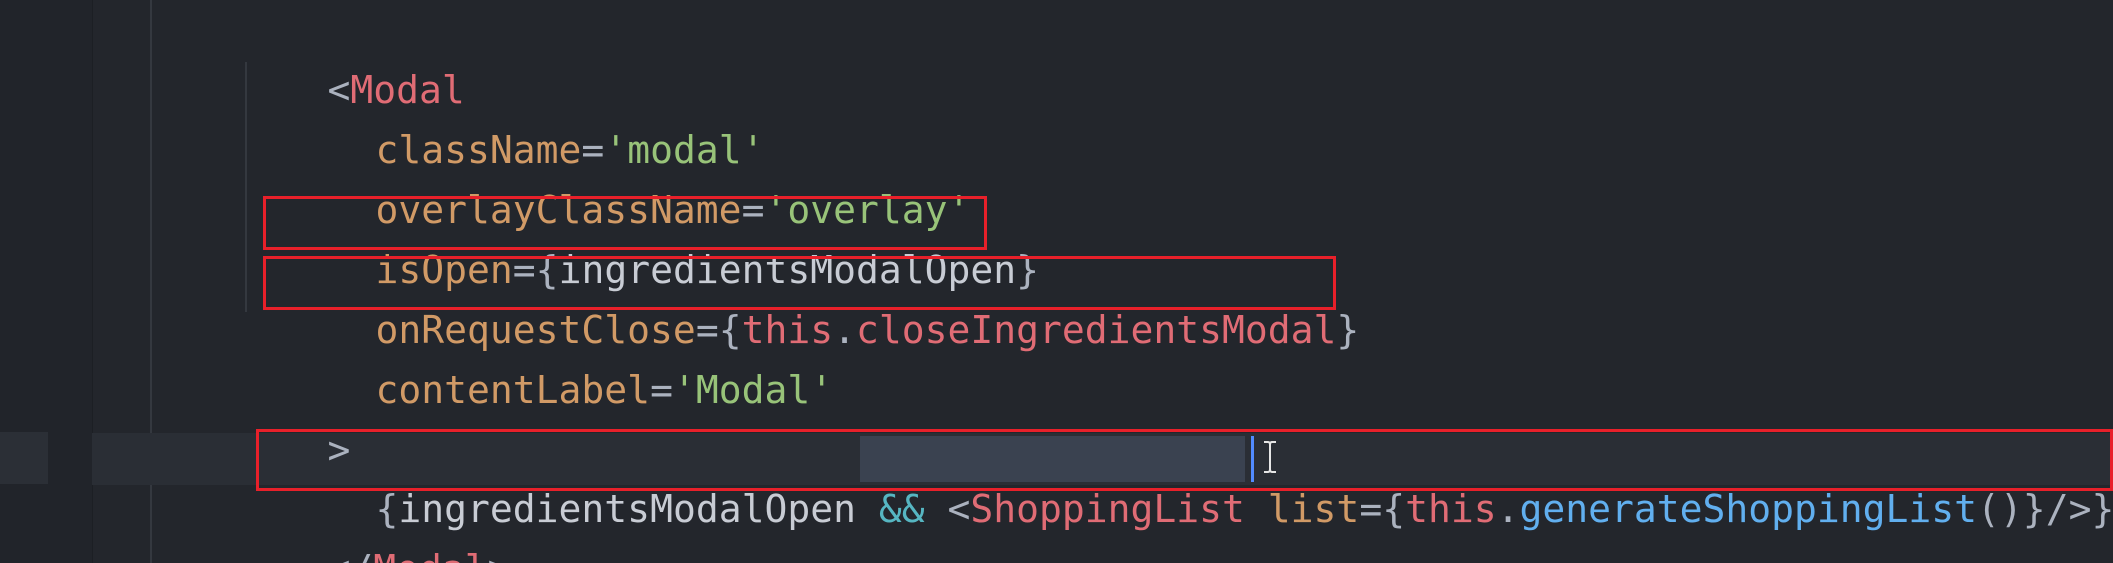 The image size is (2113, 563). What do you see at coordinates (1096, 330) in the screenshot?
I see `token-method: closeIngredientsModal` at bounding box center [1096, 330].